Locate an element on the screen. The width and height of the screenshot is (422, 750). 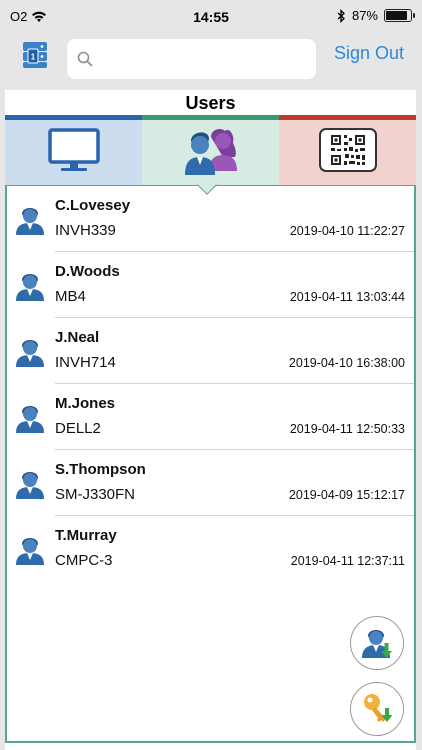
timestamp: 2019-04-11 12:37:11 is located at coordinates (347, 561).